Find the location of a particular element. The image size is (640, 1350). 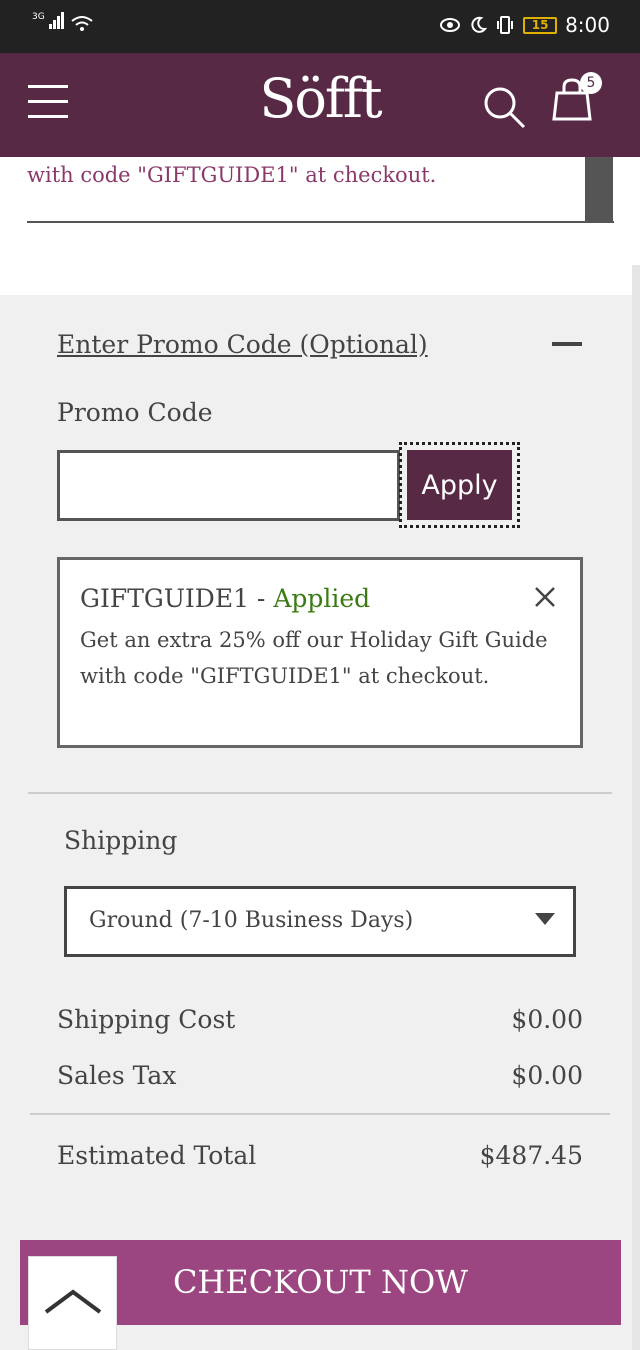

section-divider is located at coordinates (320, 793).